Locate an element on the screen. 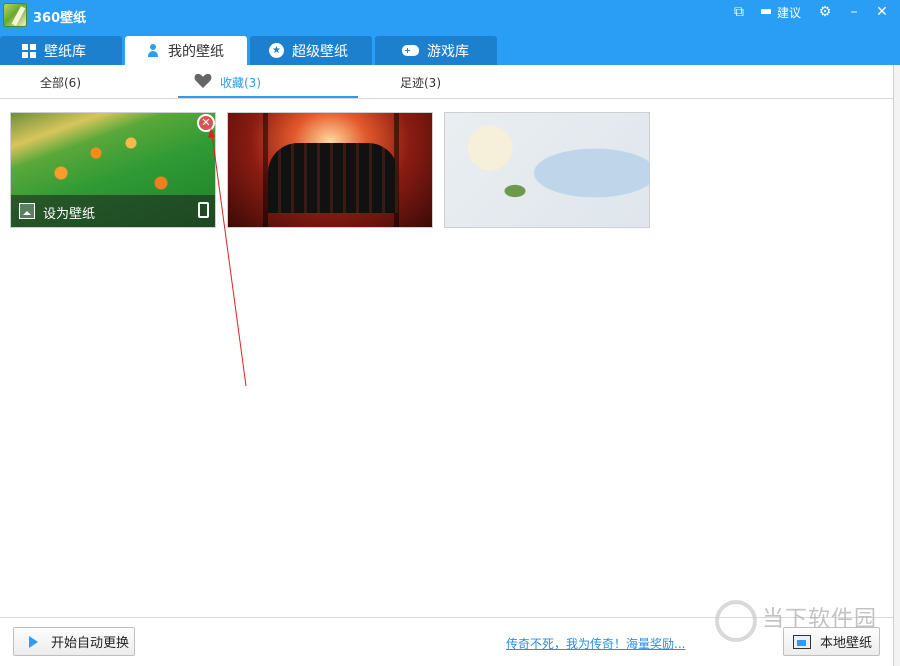 The height and width of the screenshot is (666, 900). title-bar: 360壁纸 ⧉ ▬ 建议 ⚙ – ✕ is located at coordinates (450, 18).